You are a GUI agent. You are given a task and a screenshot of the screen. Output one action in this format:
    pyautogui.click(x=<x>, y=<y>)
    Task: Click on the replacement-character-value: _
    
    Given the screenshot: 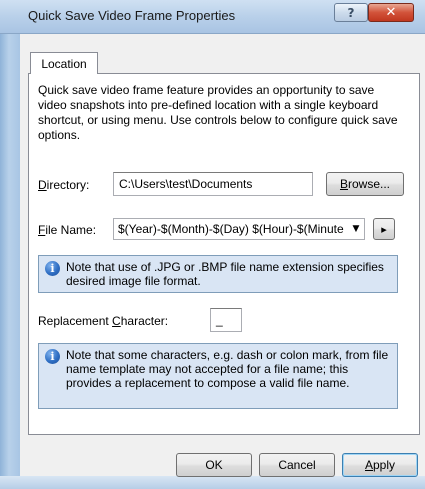 What is the action you would take?
    pyautogui.click(x=219, y=320)
    